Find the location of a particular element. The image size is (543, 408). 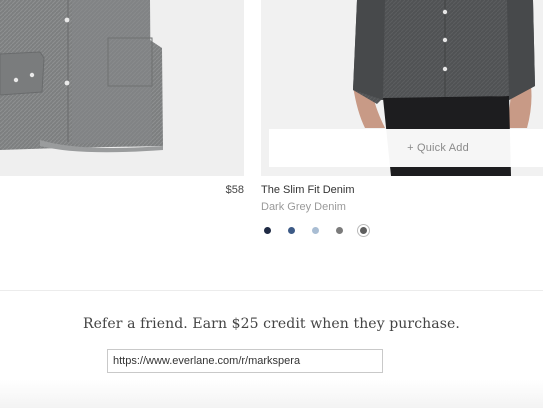

swatch-grey is located at coordinates (339, 230).